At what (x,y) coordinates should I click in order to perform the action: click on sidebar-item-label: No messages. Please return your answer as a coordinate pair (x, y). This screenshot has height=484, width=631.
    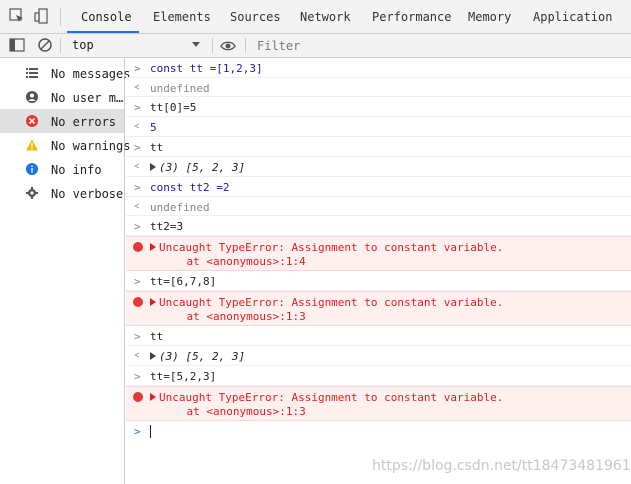
    Looking at the image, I should click on (91, 74).